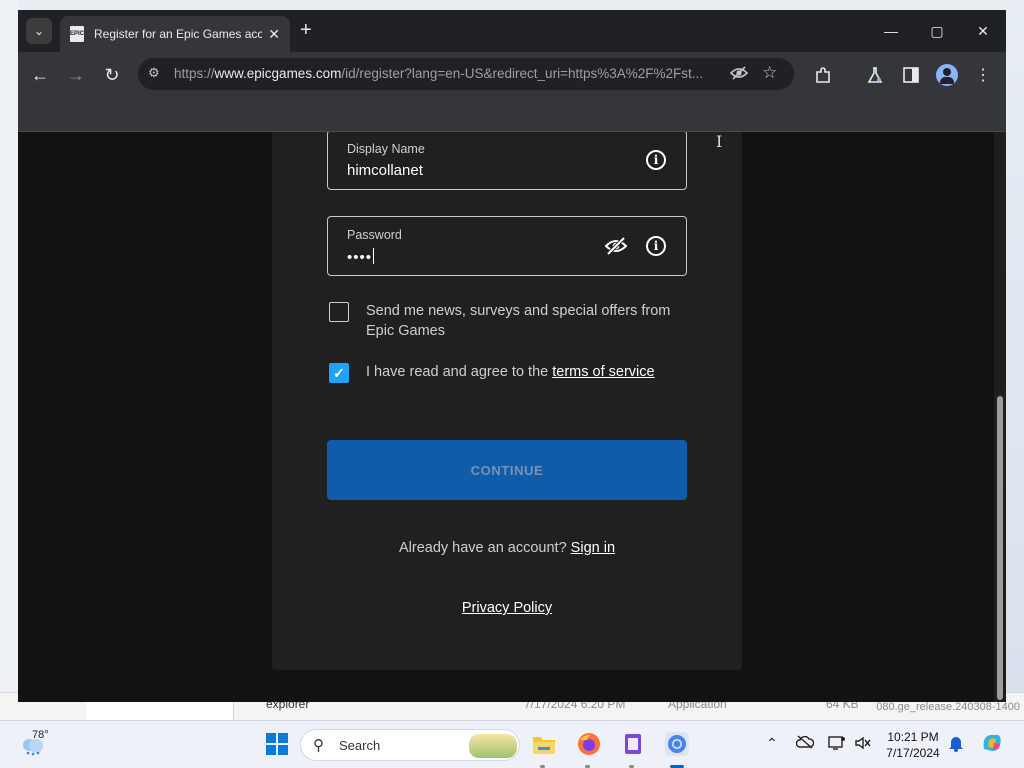  Describe the element at coordinates (805, 743) in the screenshot. I see `onedrive-cloud-icon` at that location.